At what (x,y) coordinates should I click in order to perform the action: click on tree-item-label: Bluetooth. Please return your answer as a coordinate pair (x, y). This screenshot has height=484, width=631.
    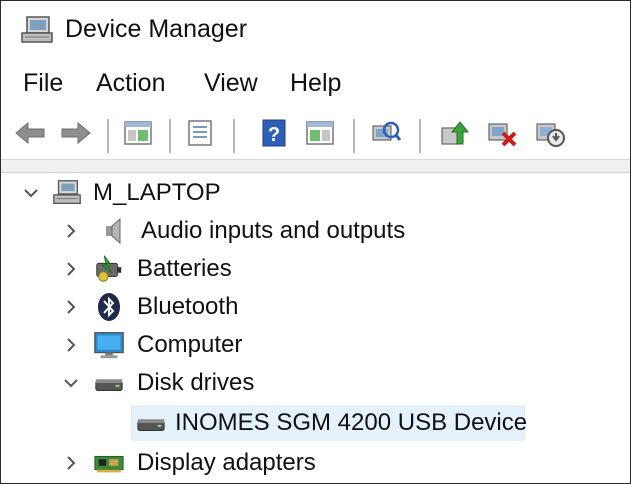
    Looking at the image, I should click on (188, 306).